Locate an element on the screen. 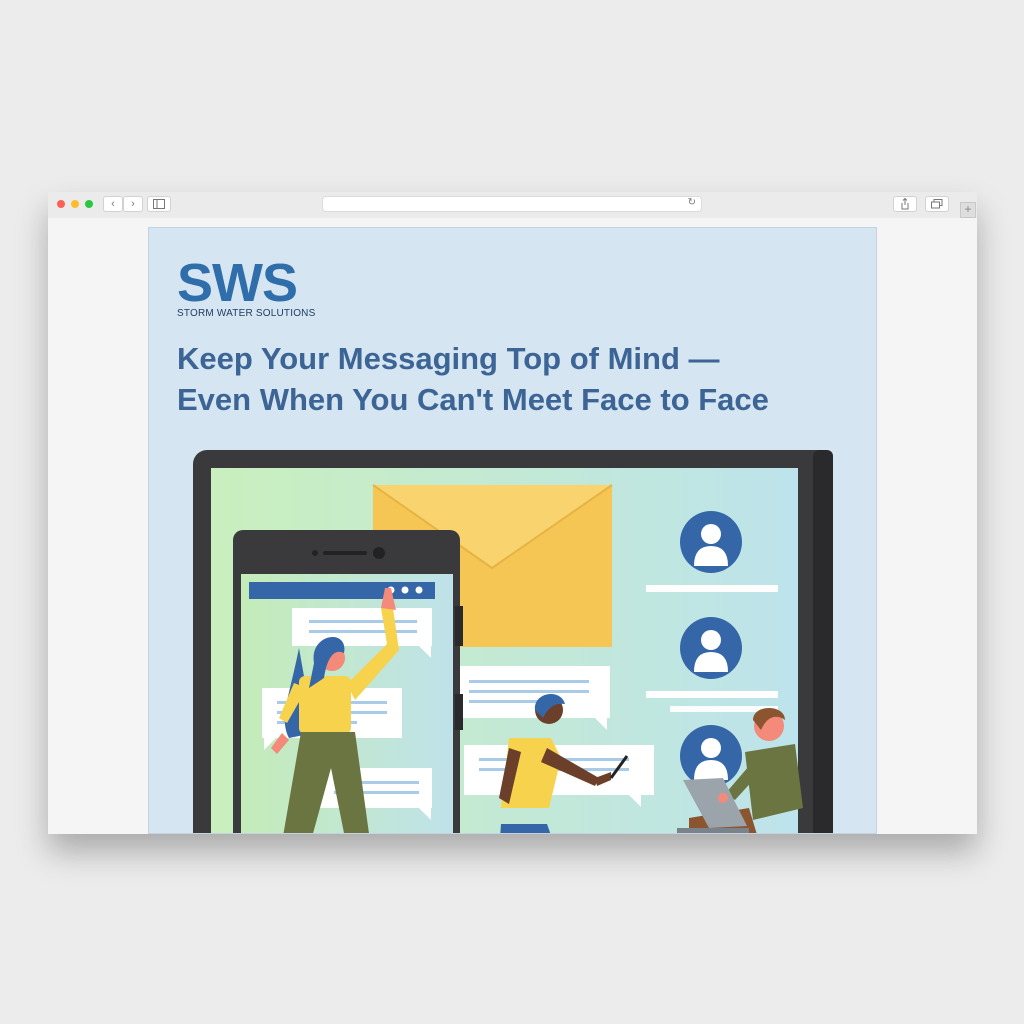  logo-tagline: STORM WATER SOLUTIONS is located at coordinates (246, 313).